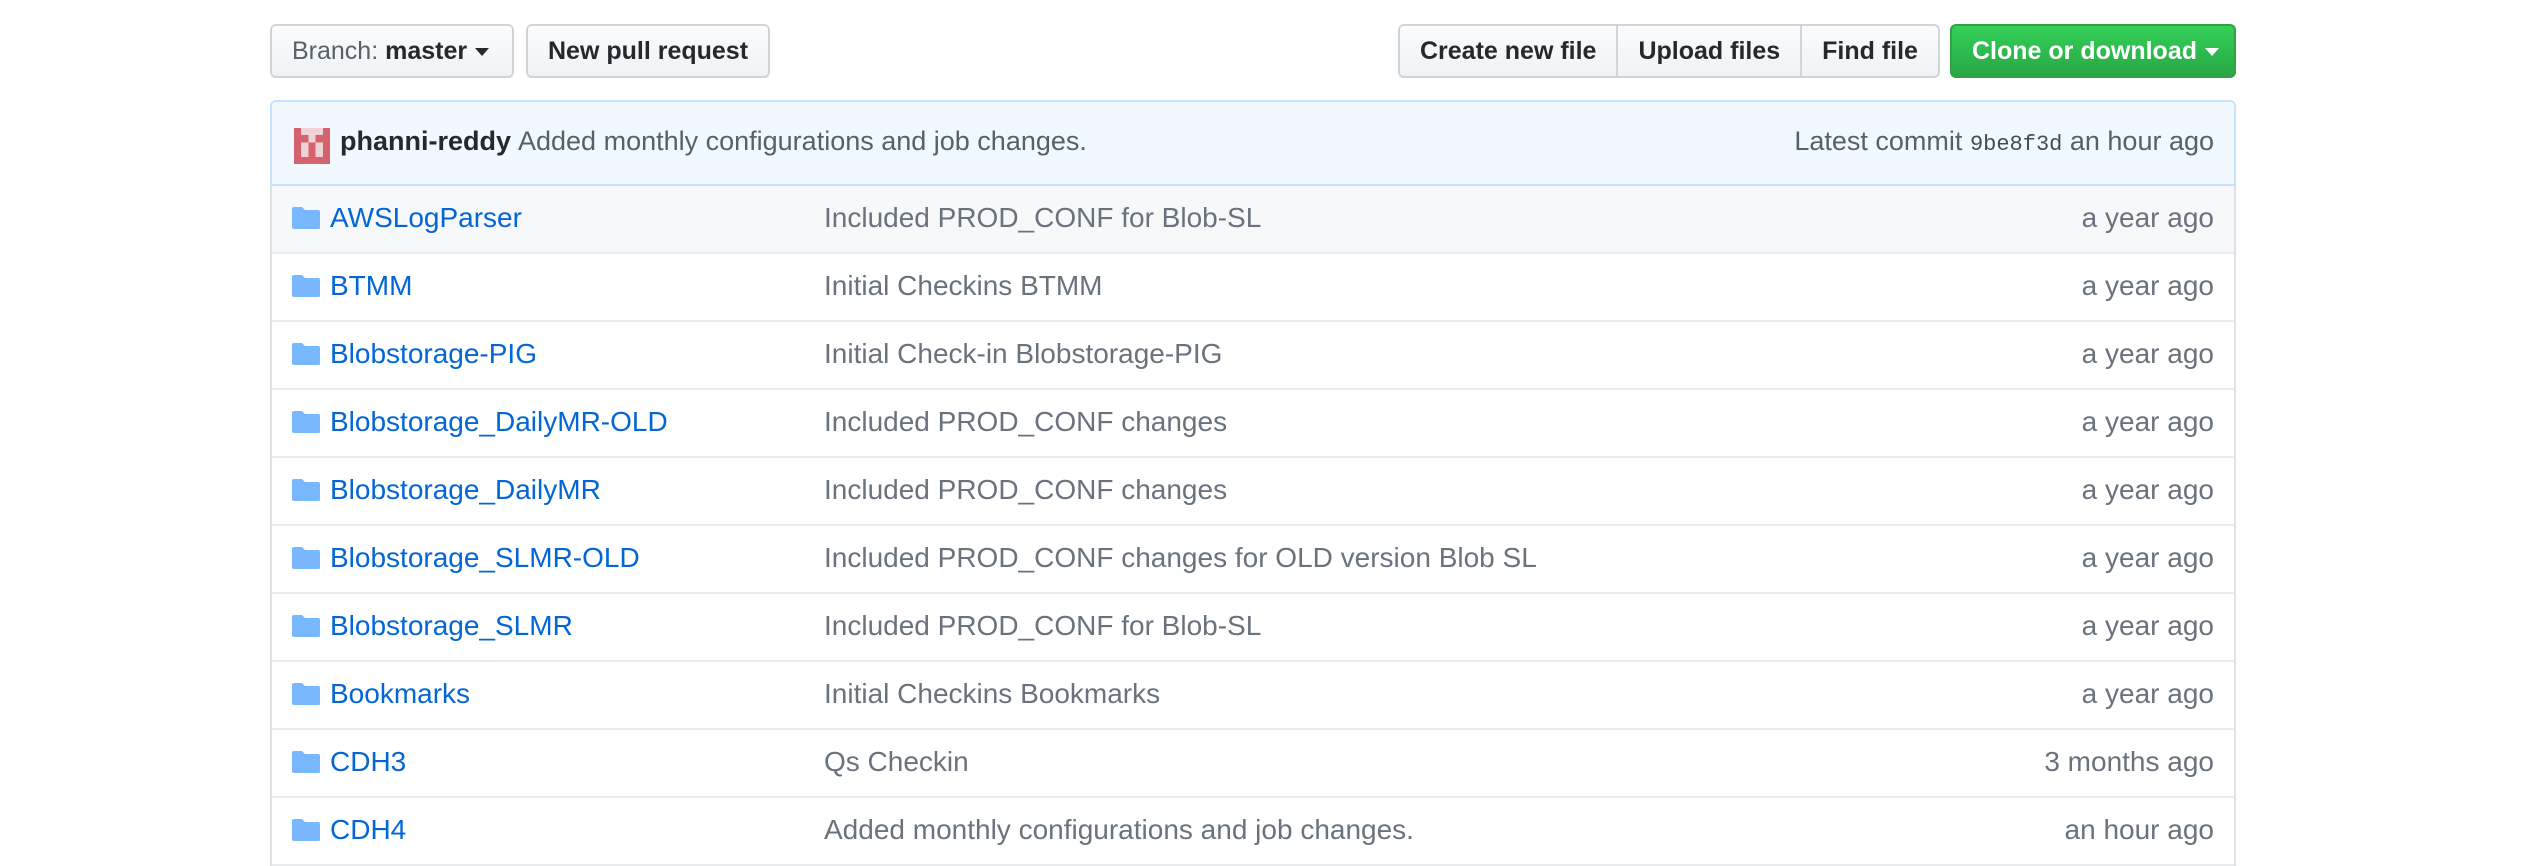 The width and height of the screenshot is (2548, 866). I want to click on branch-name: master, so click(426, 51).